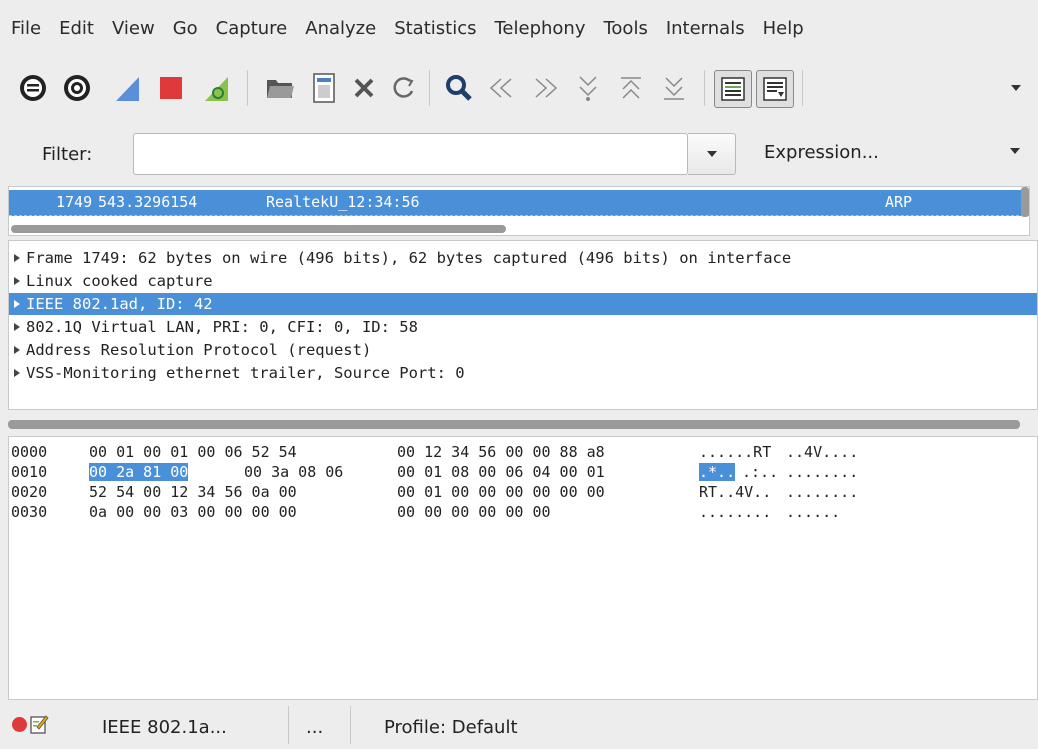 This screenshot has width=1038, height=749. What do you see at coordinates (783, 28) in the screenshot?
I see `menu-help: Help` at bounding box center [783, 28].